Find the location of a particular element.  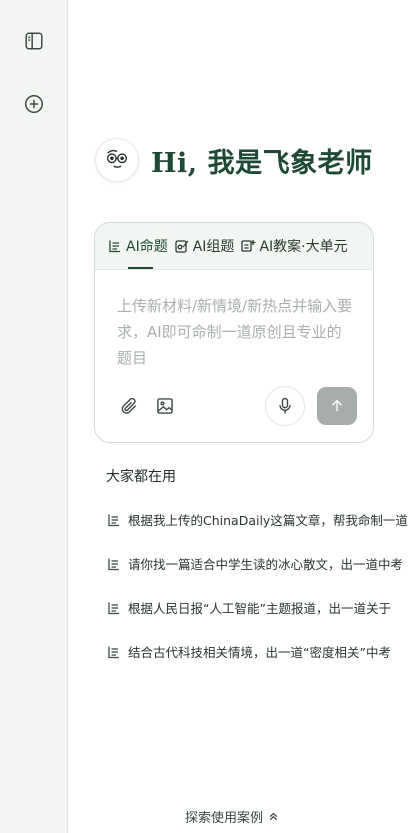

suggestion-text: 结合古代科技相关情境，出一道“密度相关”中考 is located at coordinates (259, 652).